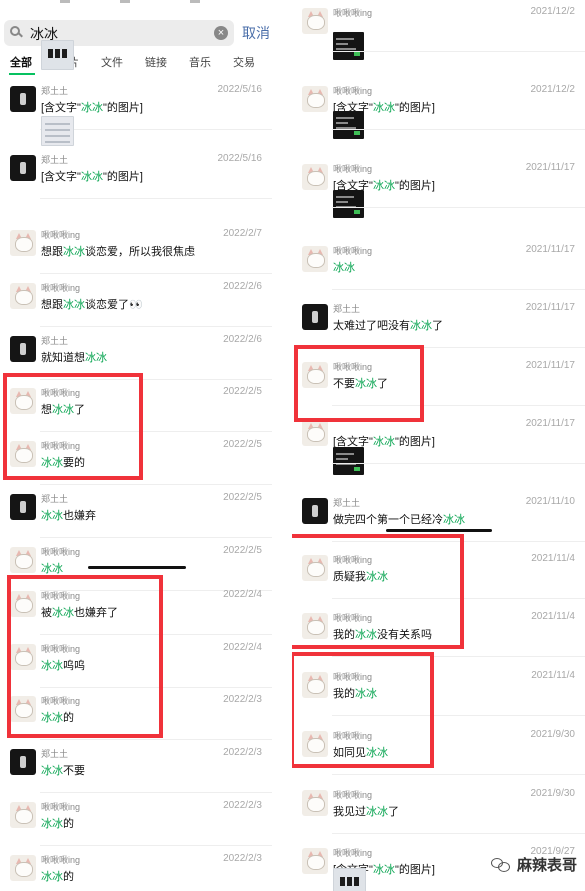 This screenshot has height=891, width=585. What do you see at coordinates (438, 30) in the screenshot?
I see `search-result-row: 啾啾啾ing 2021/12/2` at bounding box center [438, 30].